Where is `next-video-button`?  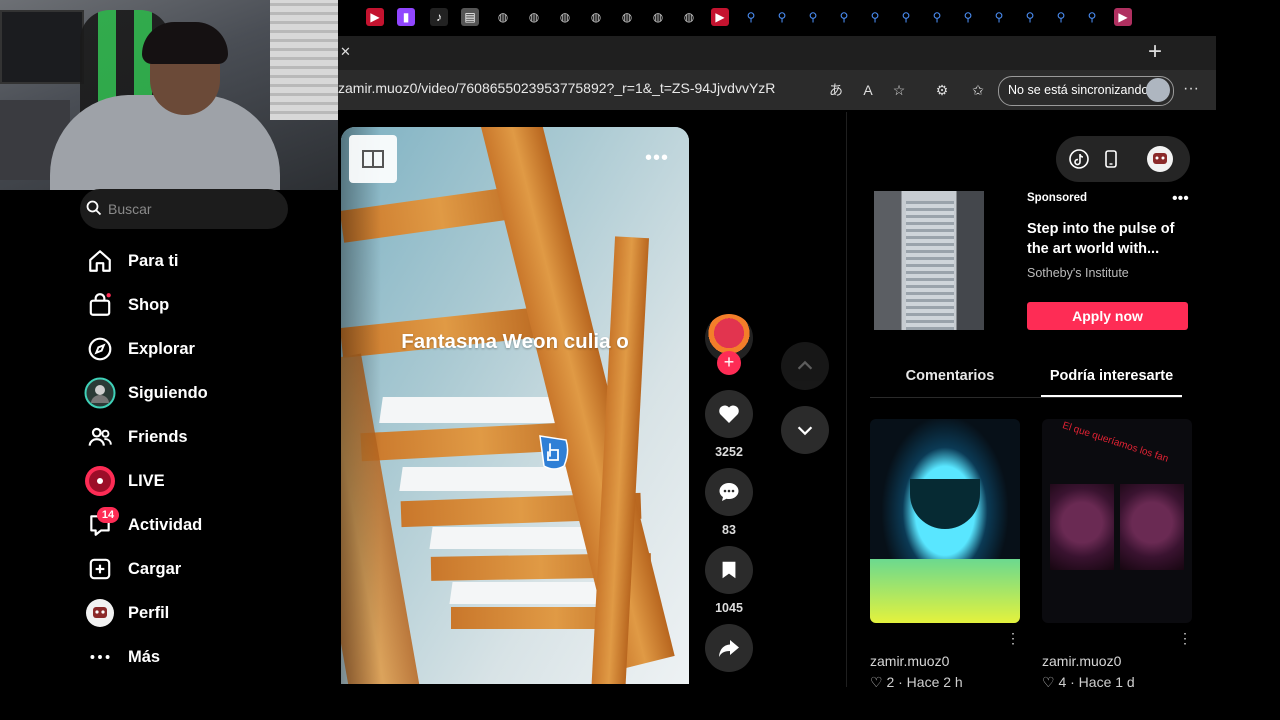
next-video-button is located at coordinates (805, 430).